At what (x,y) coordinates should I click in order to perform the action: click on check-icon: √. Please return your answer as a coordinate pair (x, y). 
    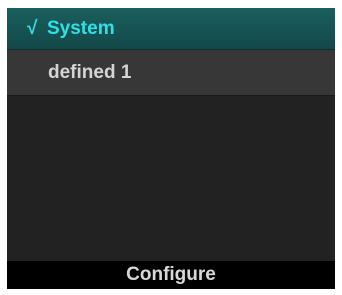
    Looking at the image, I should click on (32, 28).